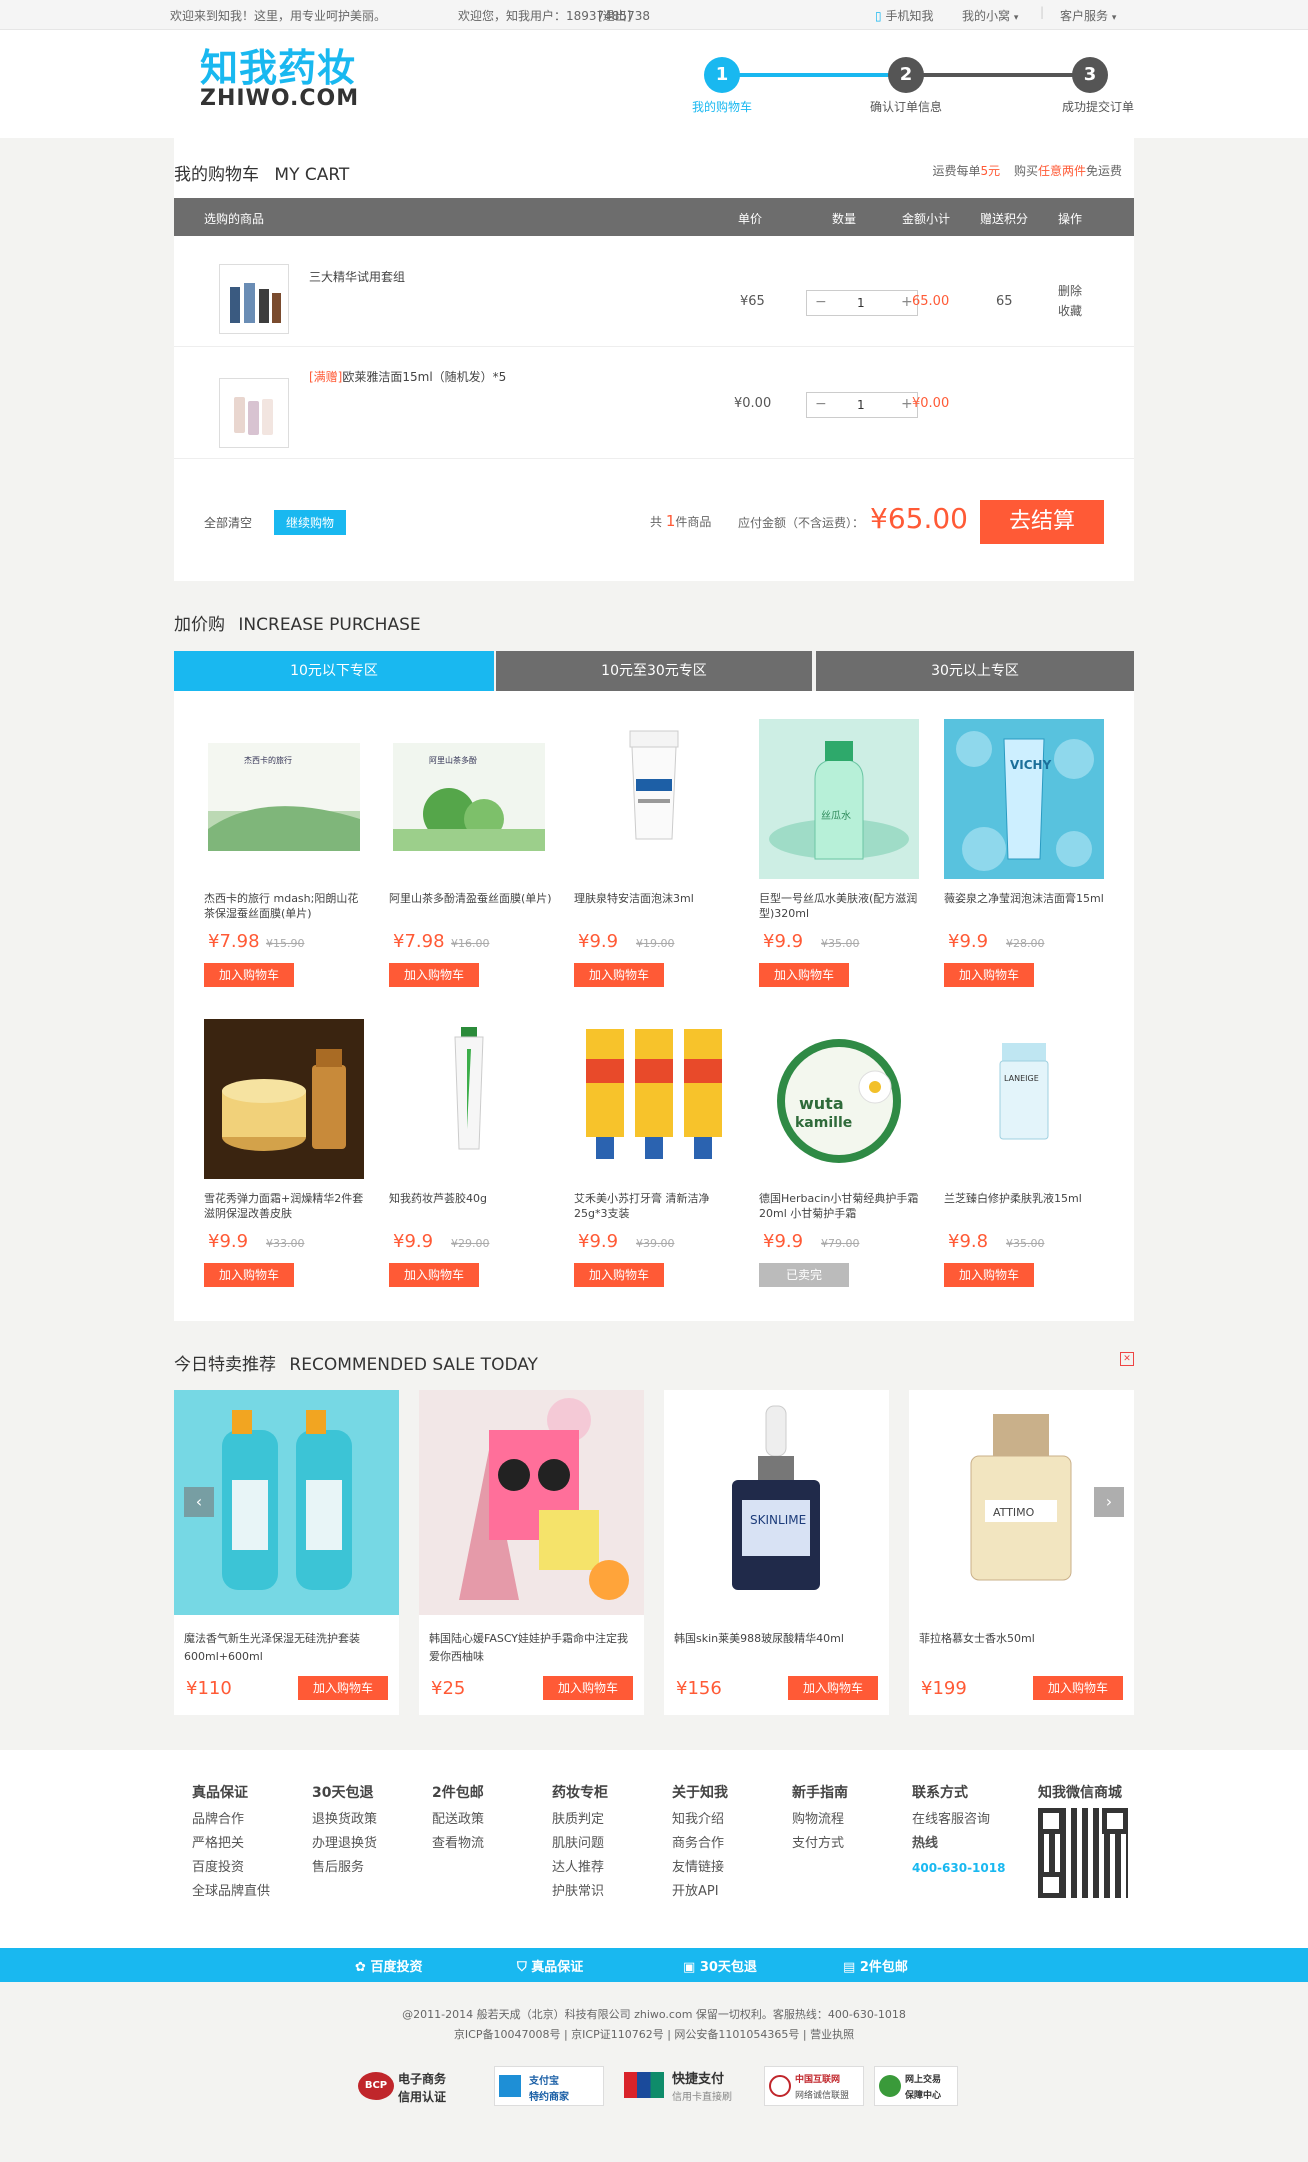  I want to click on product-name: 魔法香气新生光泽保湿无硅洗护套装600ml+600ml, so click(289, 1648).